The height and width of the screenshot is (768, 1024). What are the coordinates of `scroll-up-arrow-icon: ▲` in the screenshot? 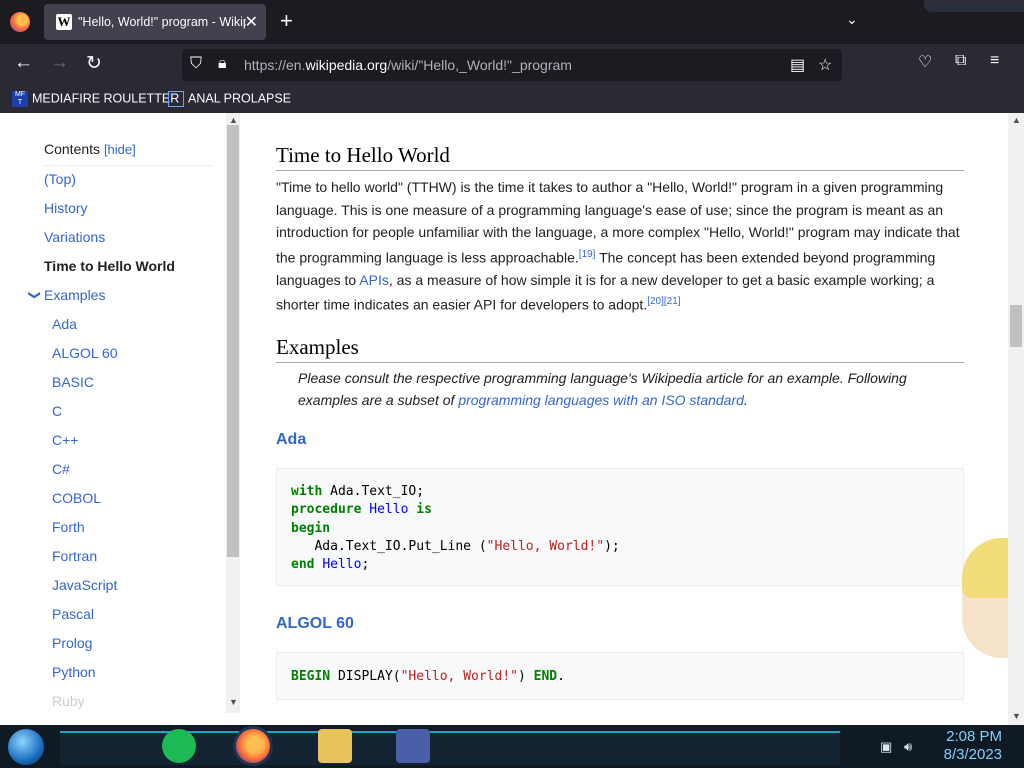 It's located at (233, 120).